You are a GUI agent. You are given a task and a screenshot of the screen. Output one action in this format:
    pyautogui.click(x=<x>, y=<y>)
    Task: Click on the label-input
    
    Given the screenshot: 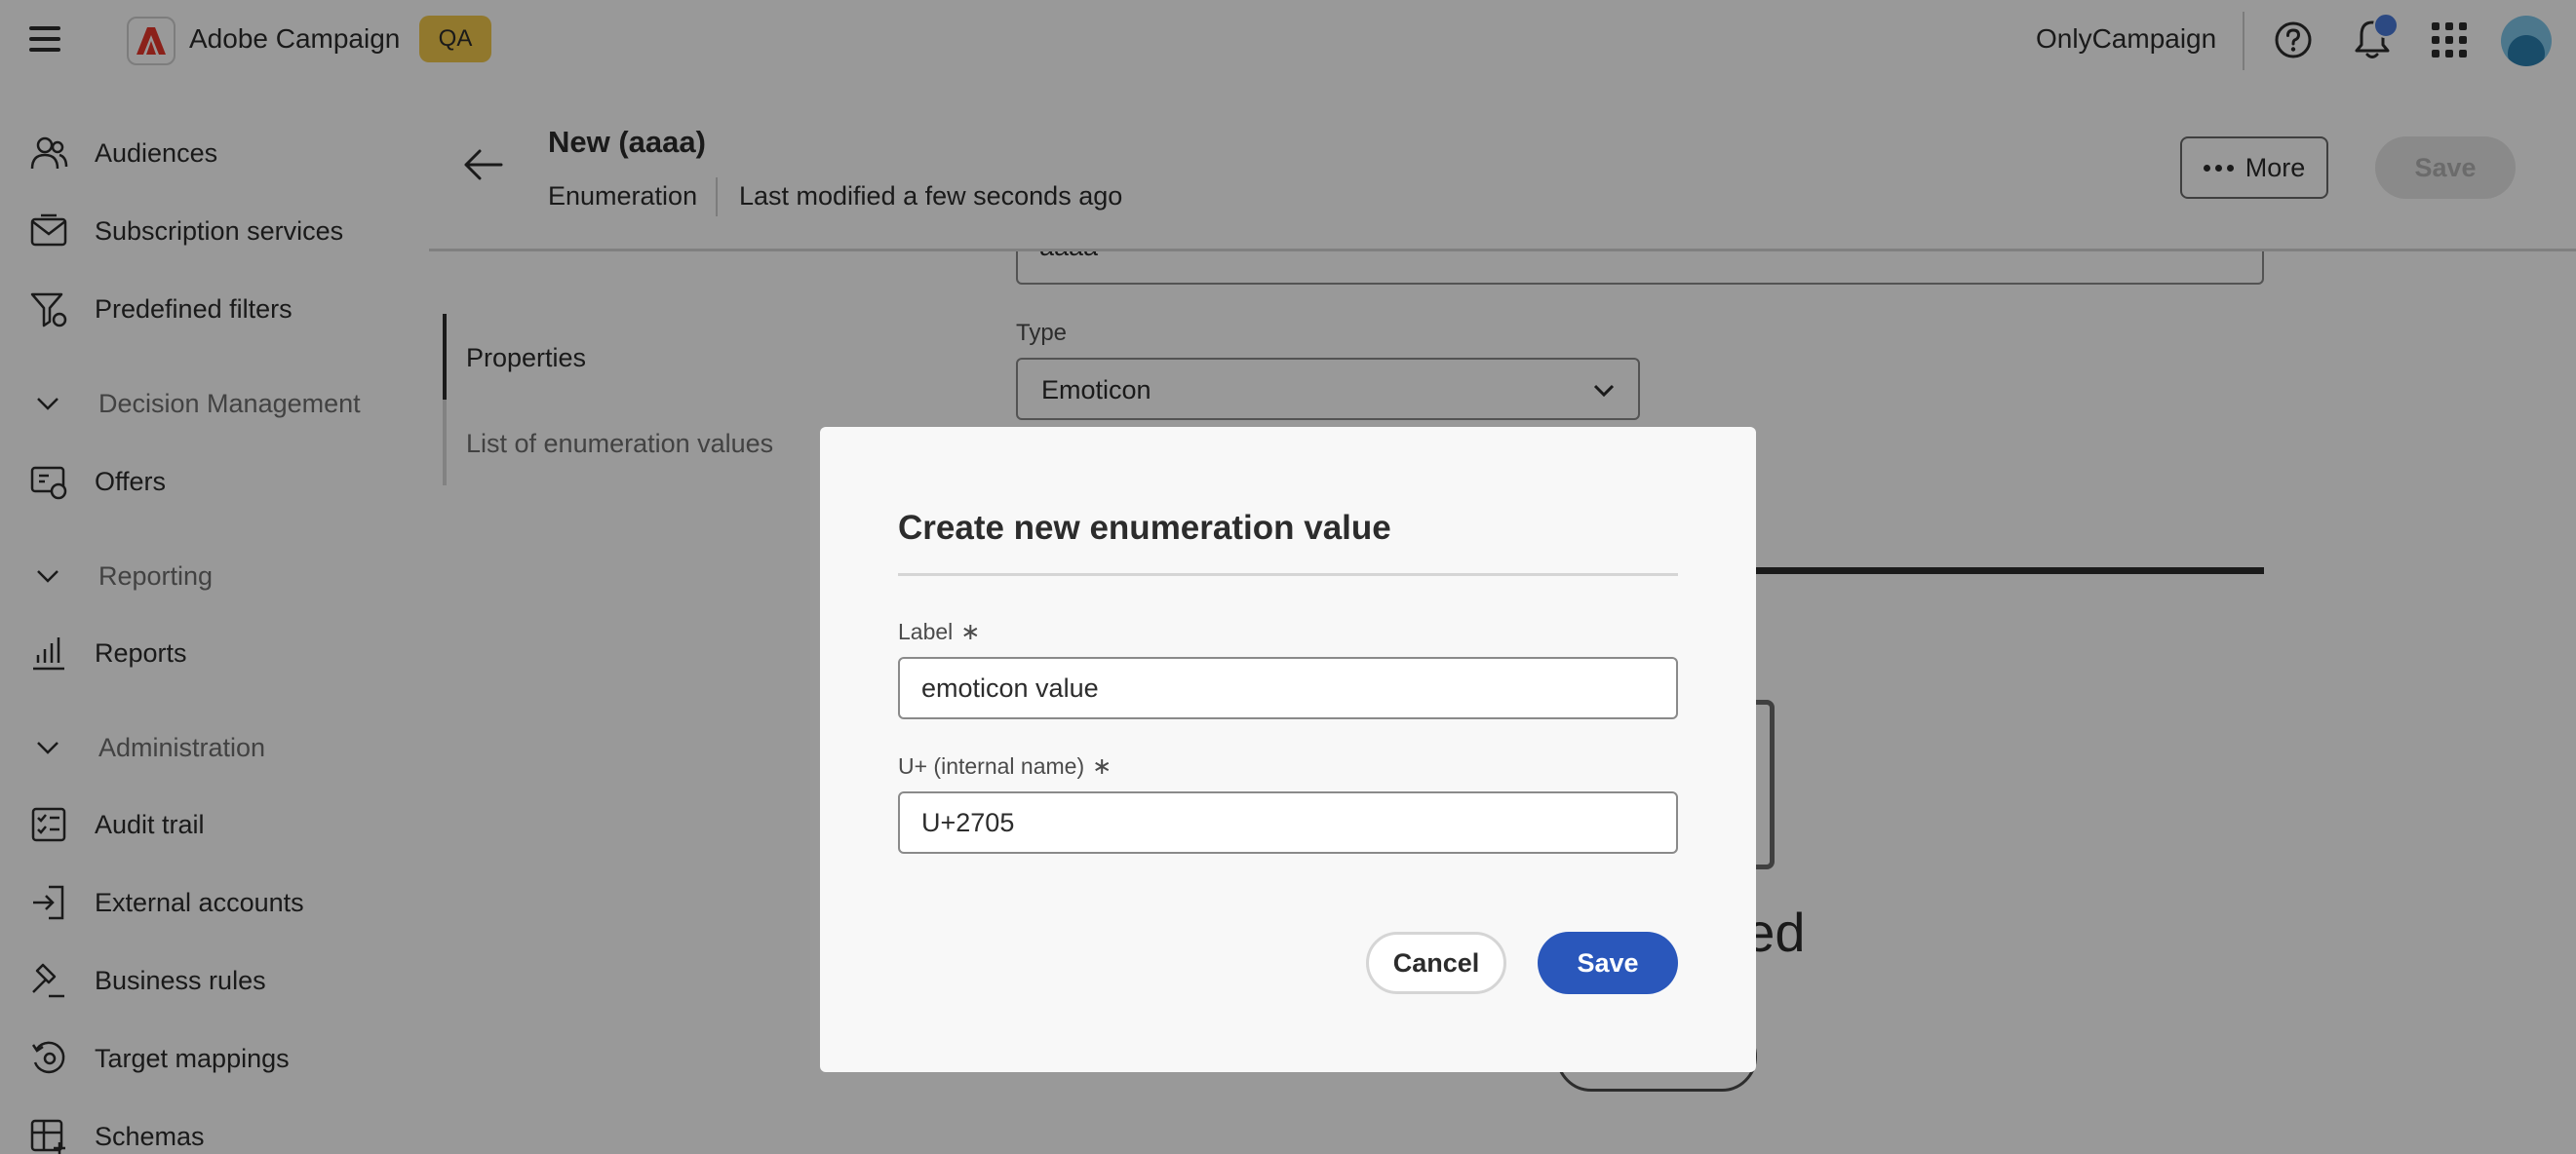 What is the action you would take?
    pyautogui.click(x=1288, y=688)
    